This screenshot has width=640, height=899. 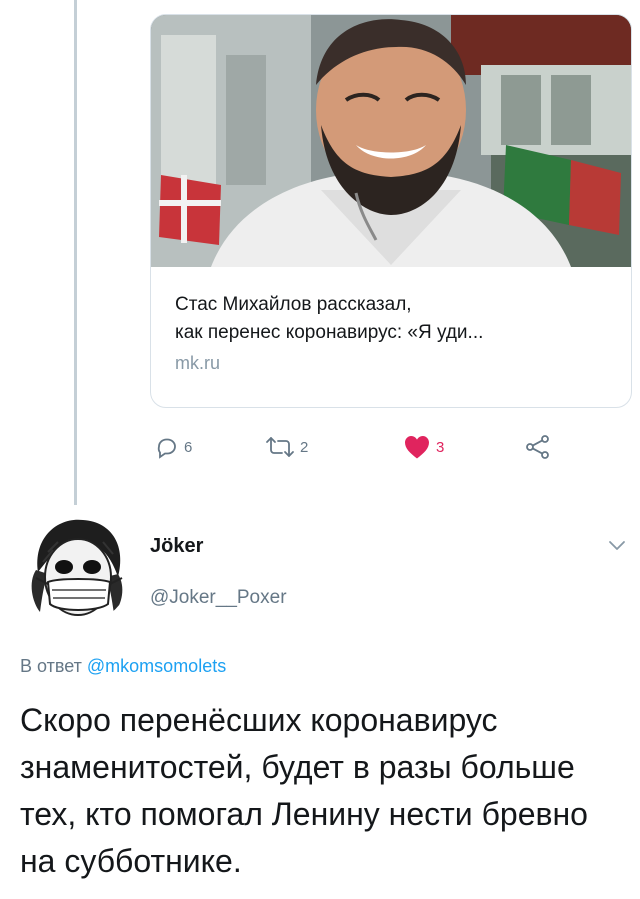 What do you see at coordinates (304, 447) in the screenshot?
I see `retweet-count: 2` at bounding box center [304, 447].